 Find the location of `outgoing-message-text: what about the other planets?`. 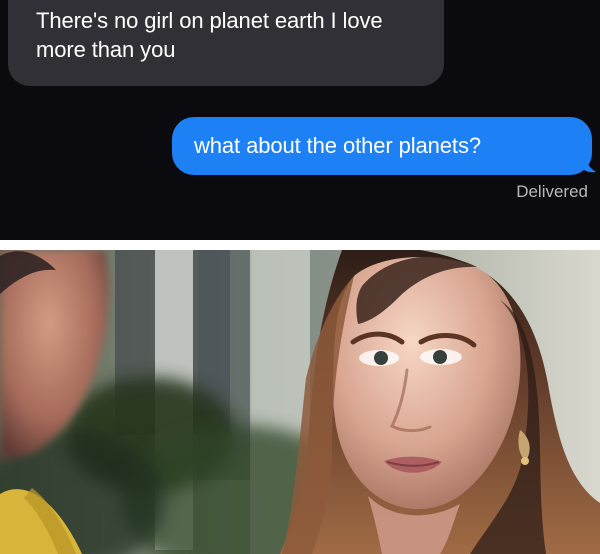

outgoing-message-text: what about the other planets? is located at coordinates (337, 145).